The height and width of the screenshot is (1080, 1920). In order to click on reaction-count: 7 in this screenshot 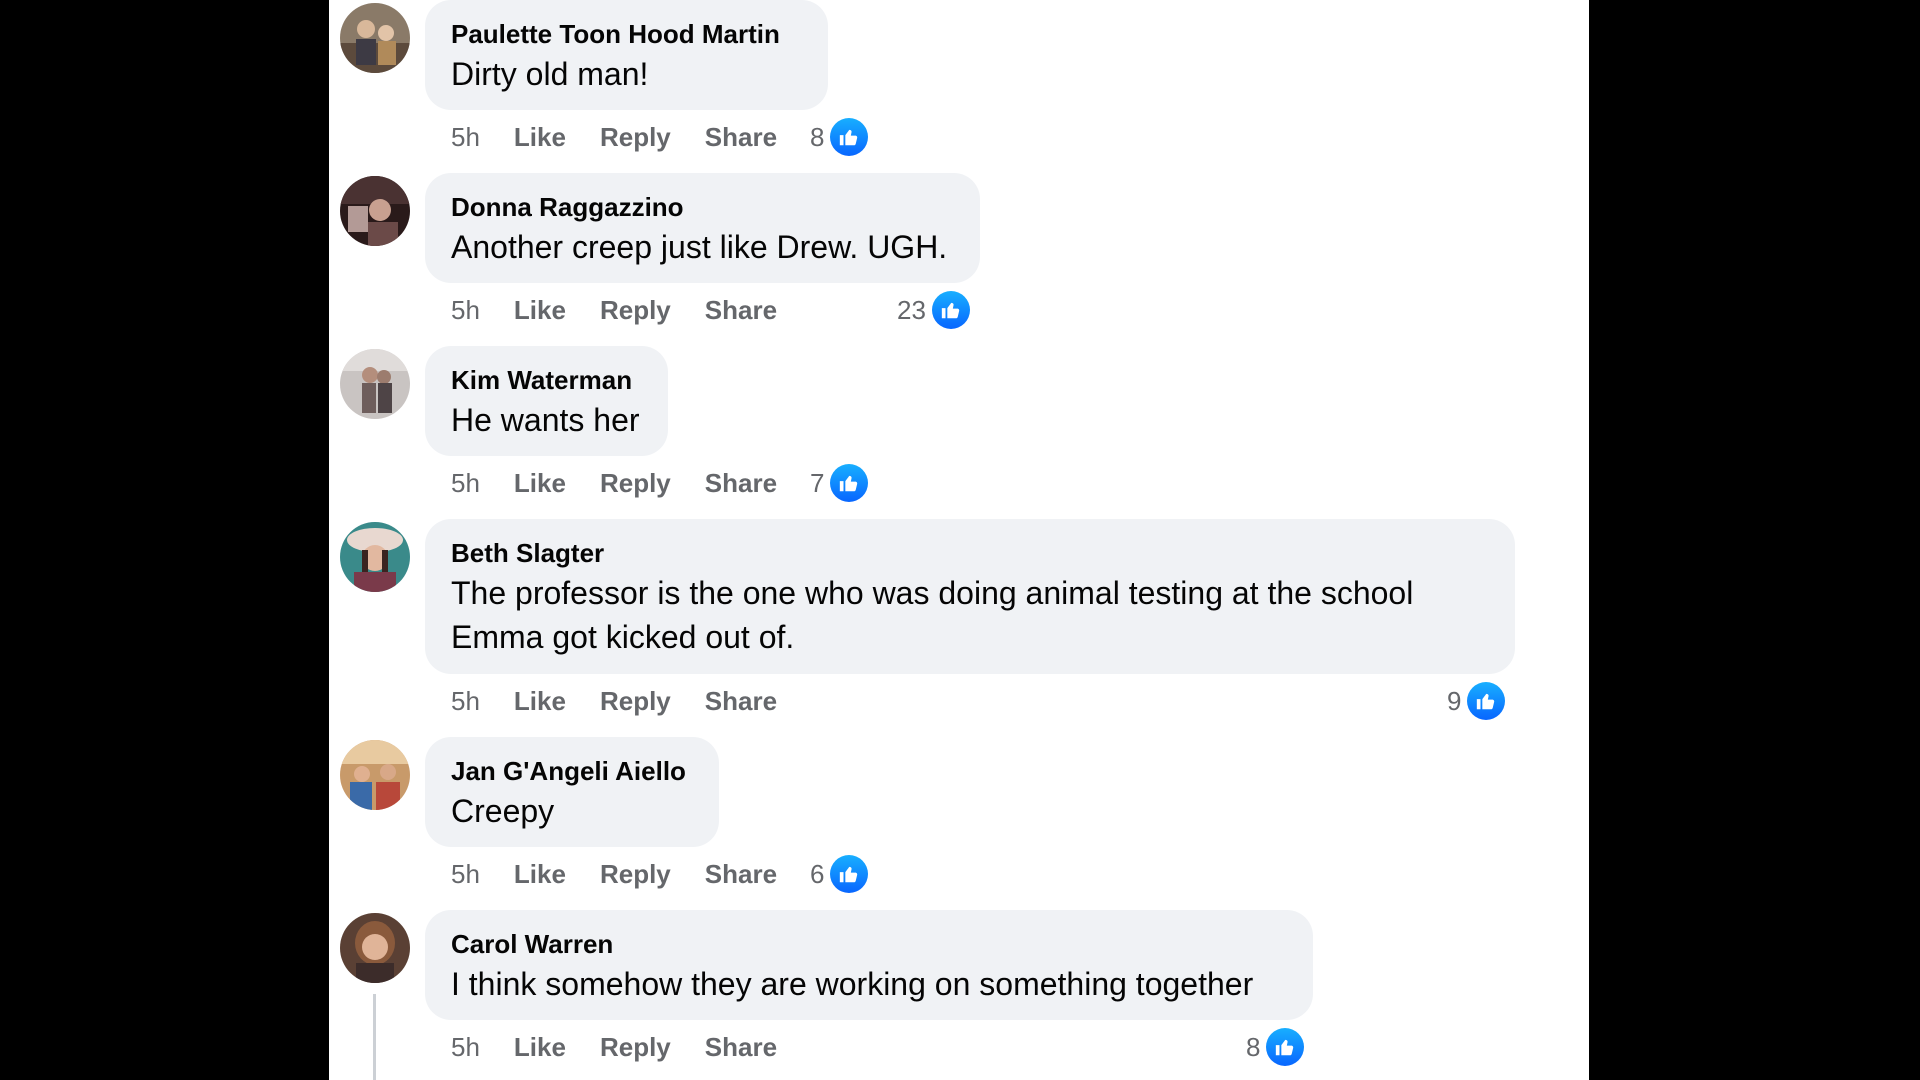, I will do `click(817, 482)`.